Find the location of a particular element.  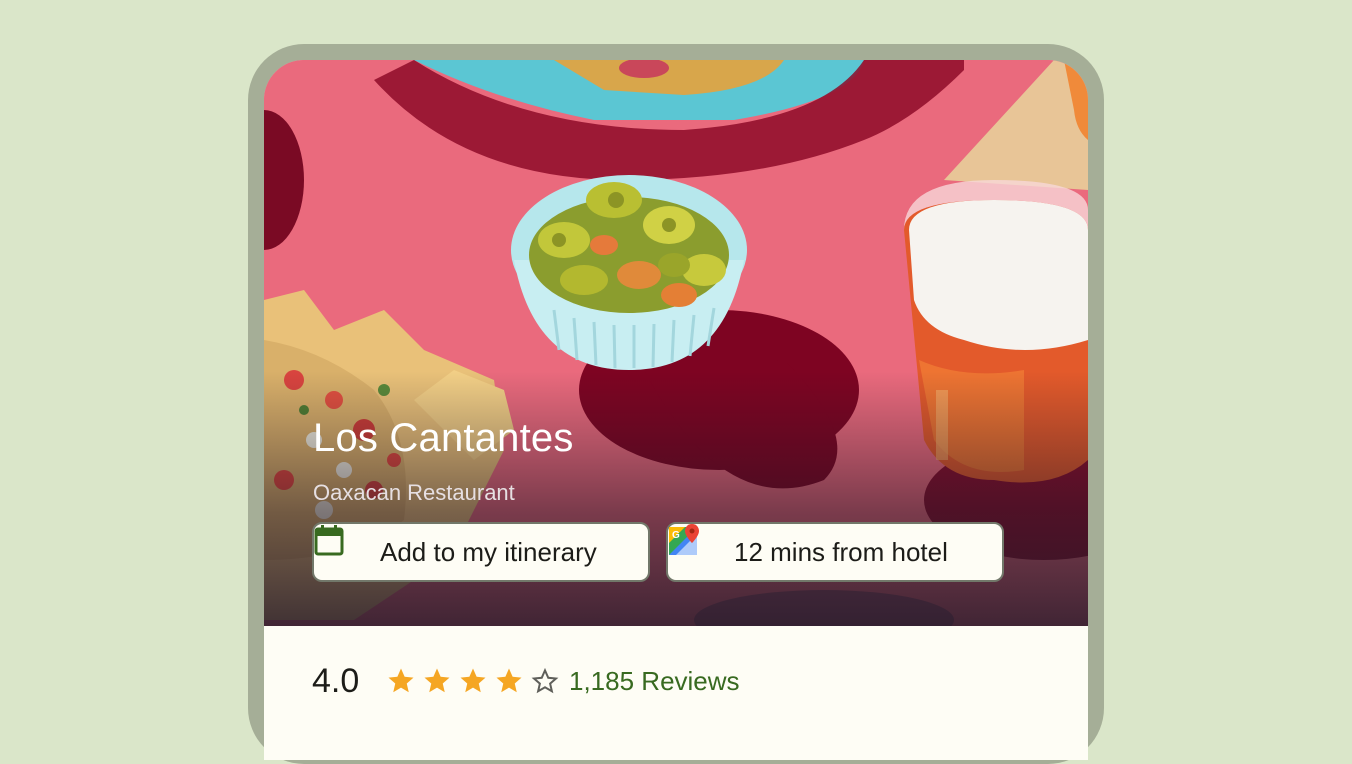

reviews-link: 1,185 Reviews is located at coordinates (654, 681).